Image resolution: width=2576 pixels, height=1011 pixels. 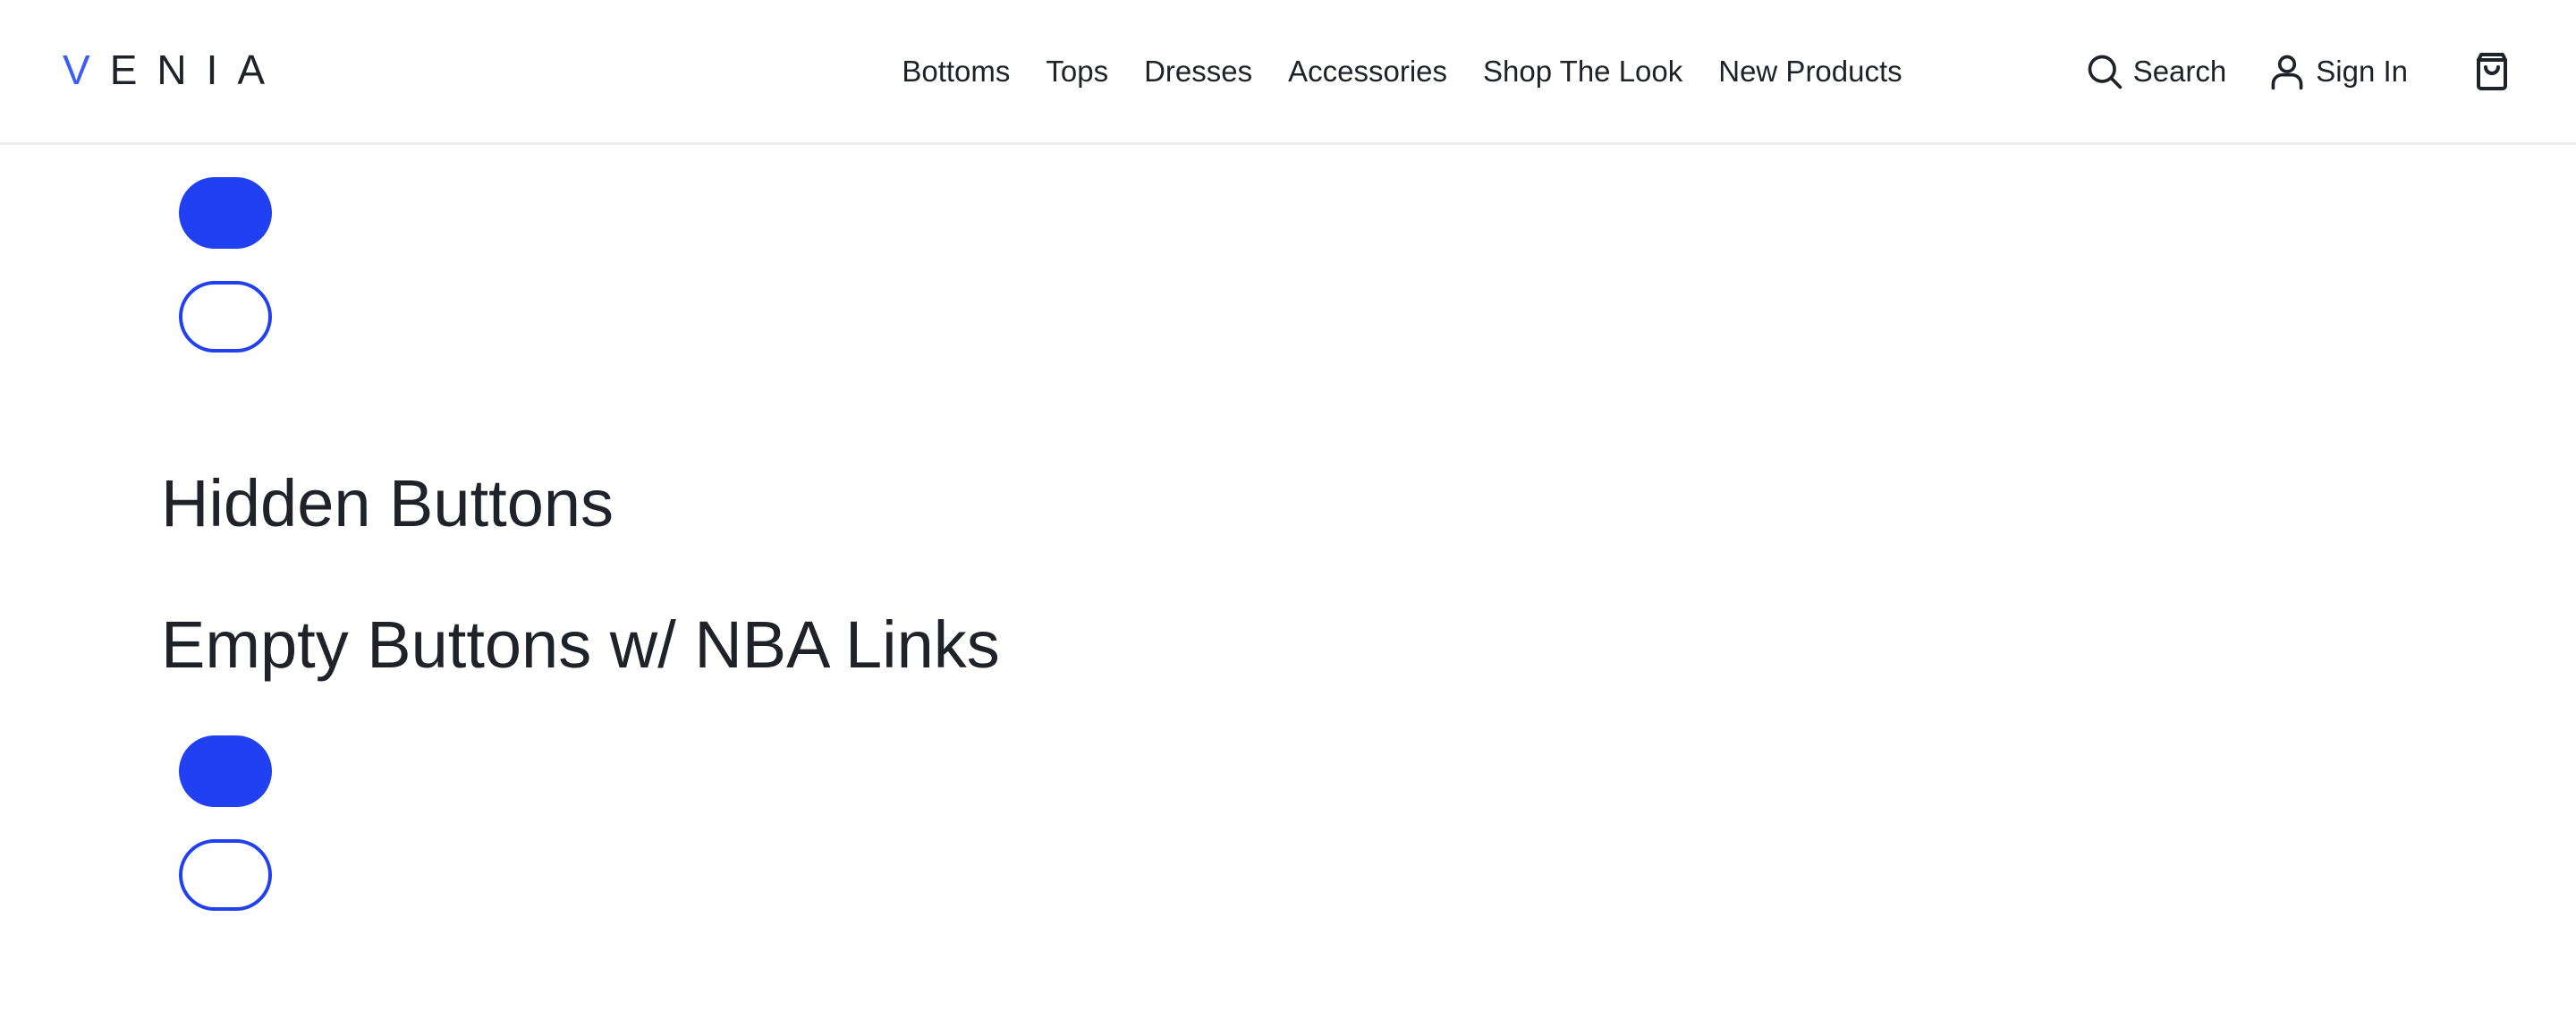 What do you see at coordinates (1582, 72) in the screenshot?
I see `nav-item-shop-the-look: Shop The Look` at bounding box center [1582, 72].